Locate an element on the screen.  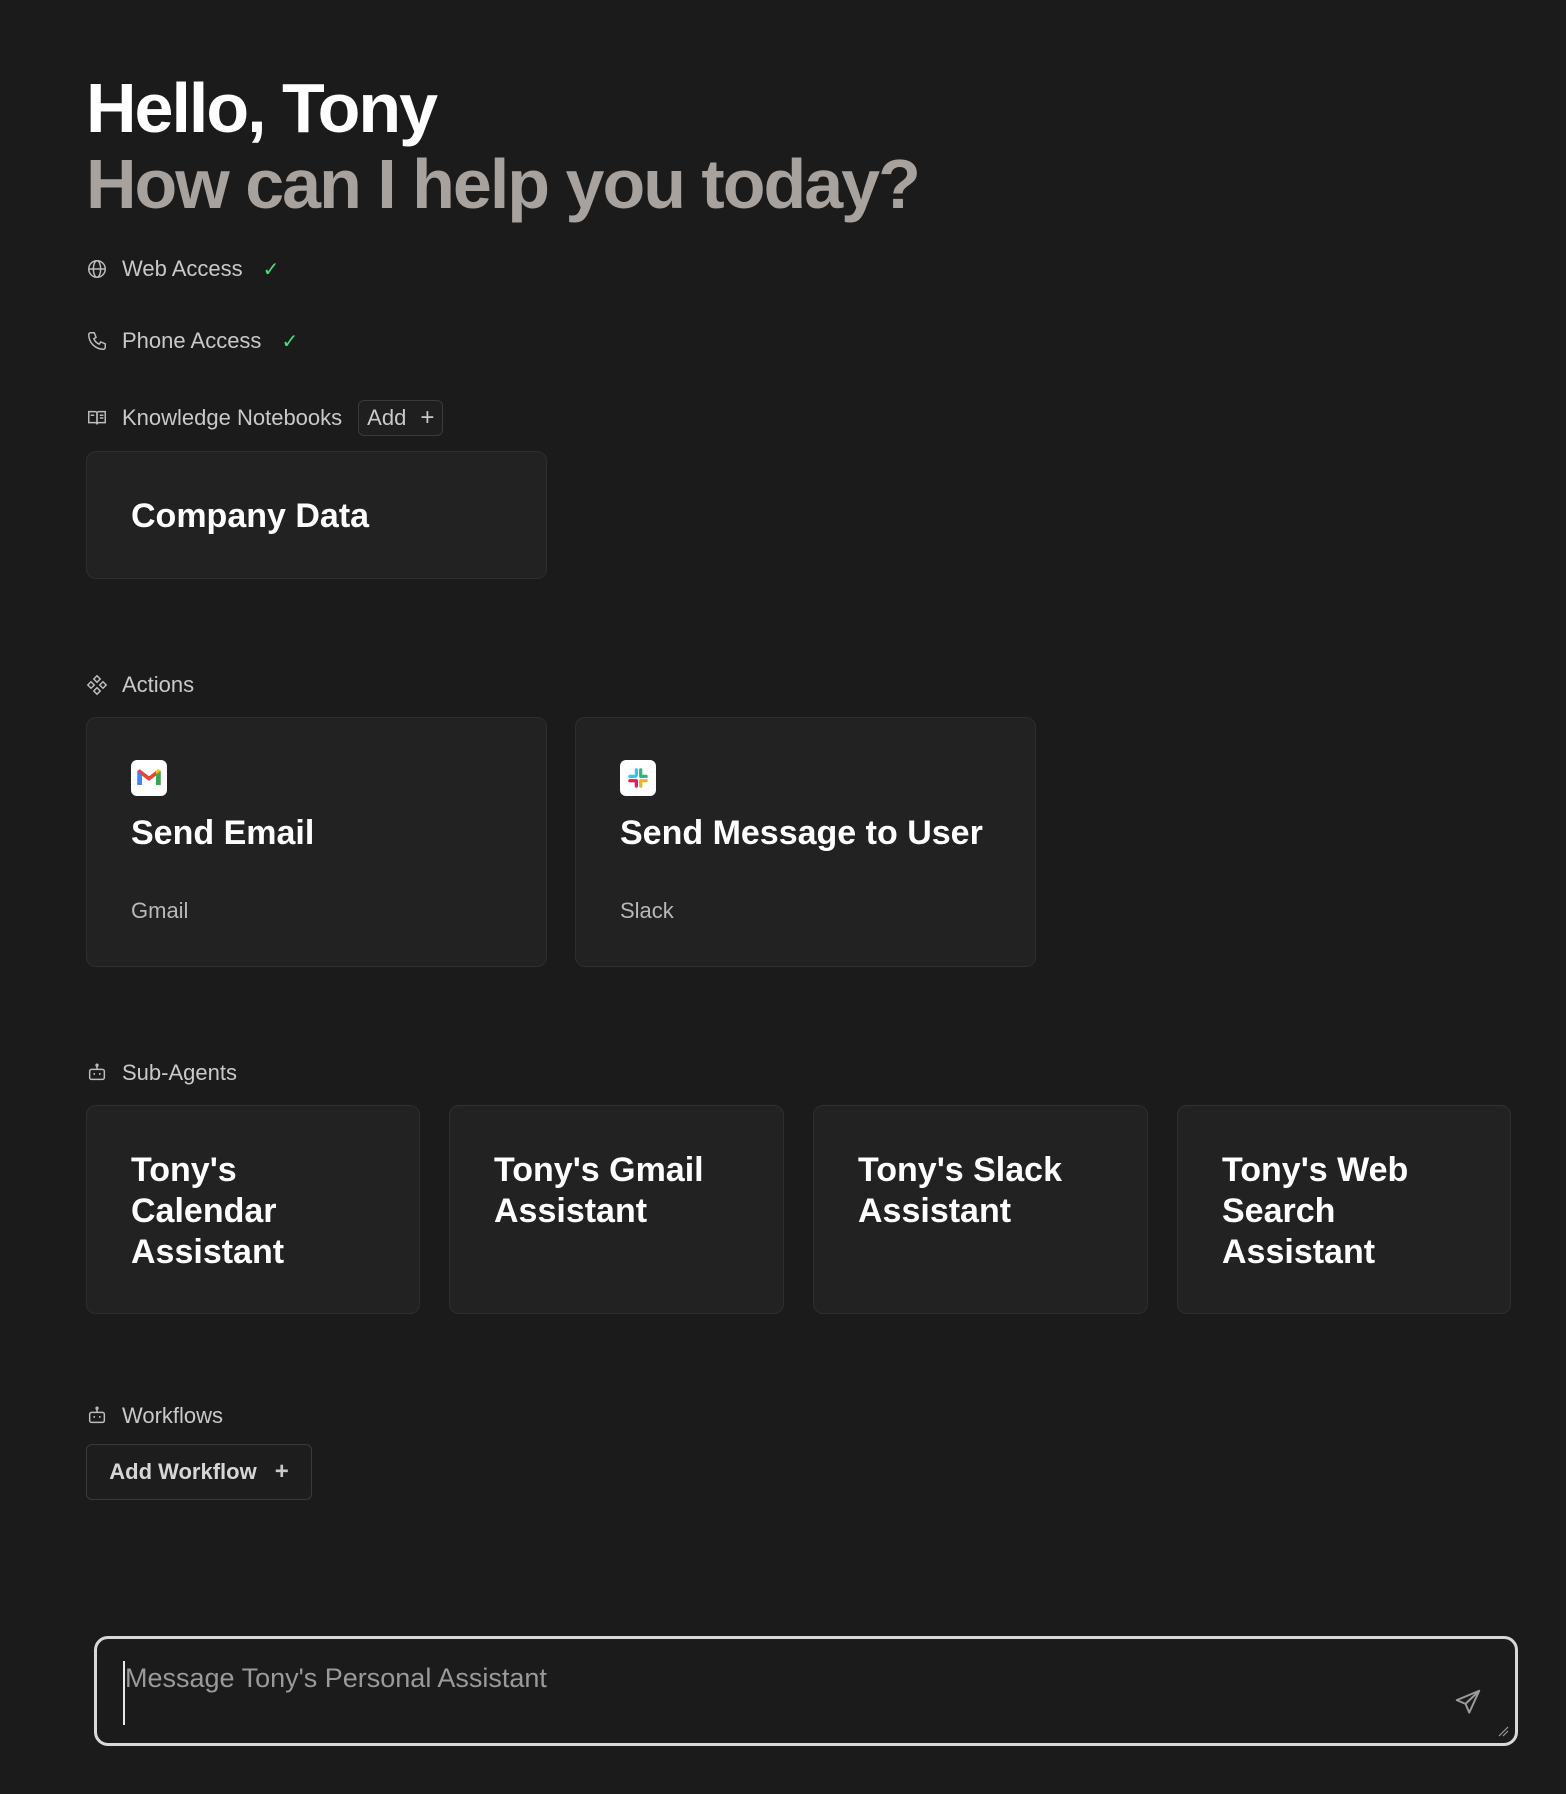
add-notebook-button: Add + is located at coordinates (401, 418).